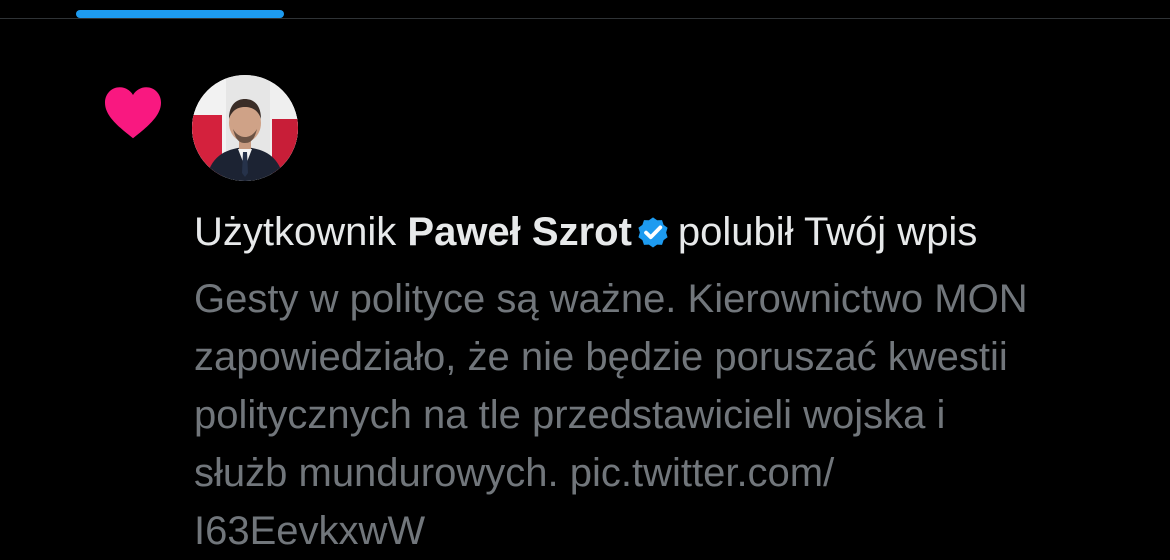 The image size is (1170, 560). Describe the element at coordinates (133, 113) in the screenshot. I see `heart-icon` at that location.